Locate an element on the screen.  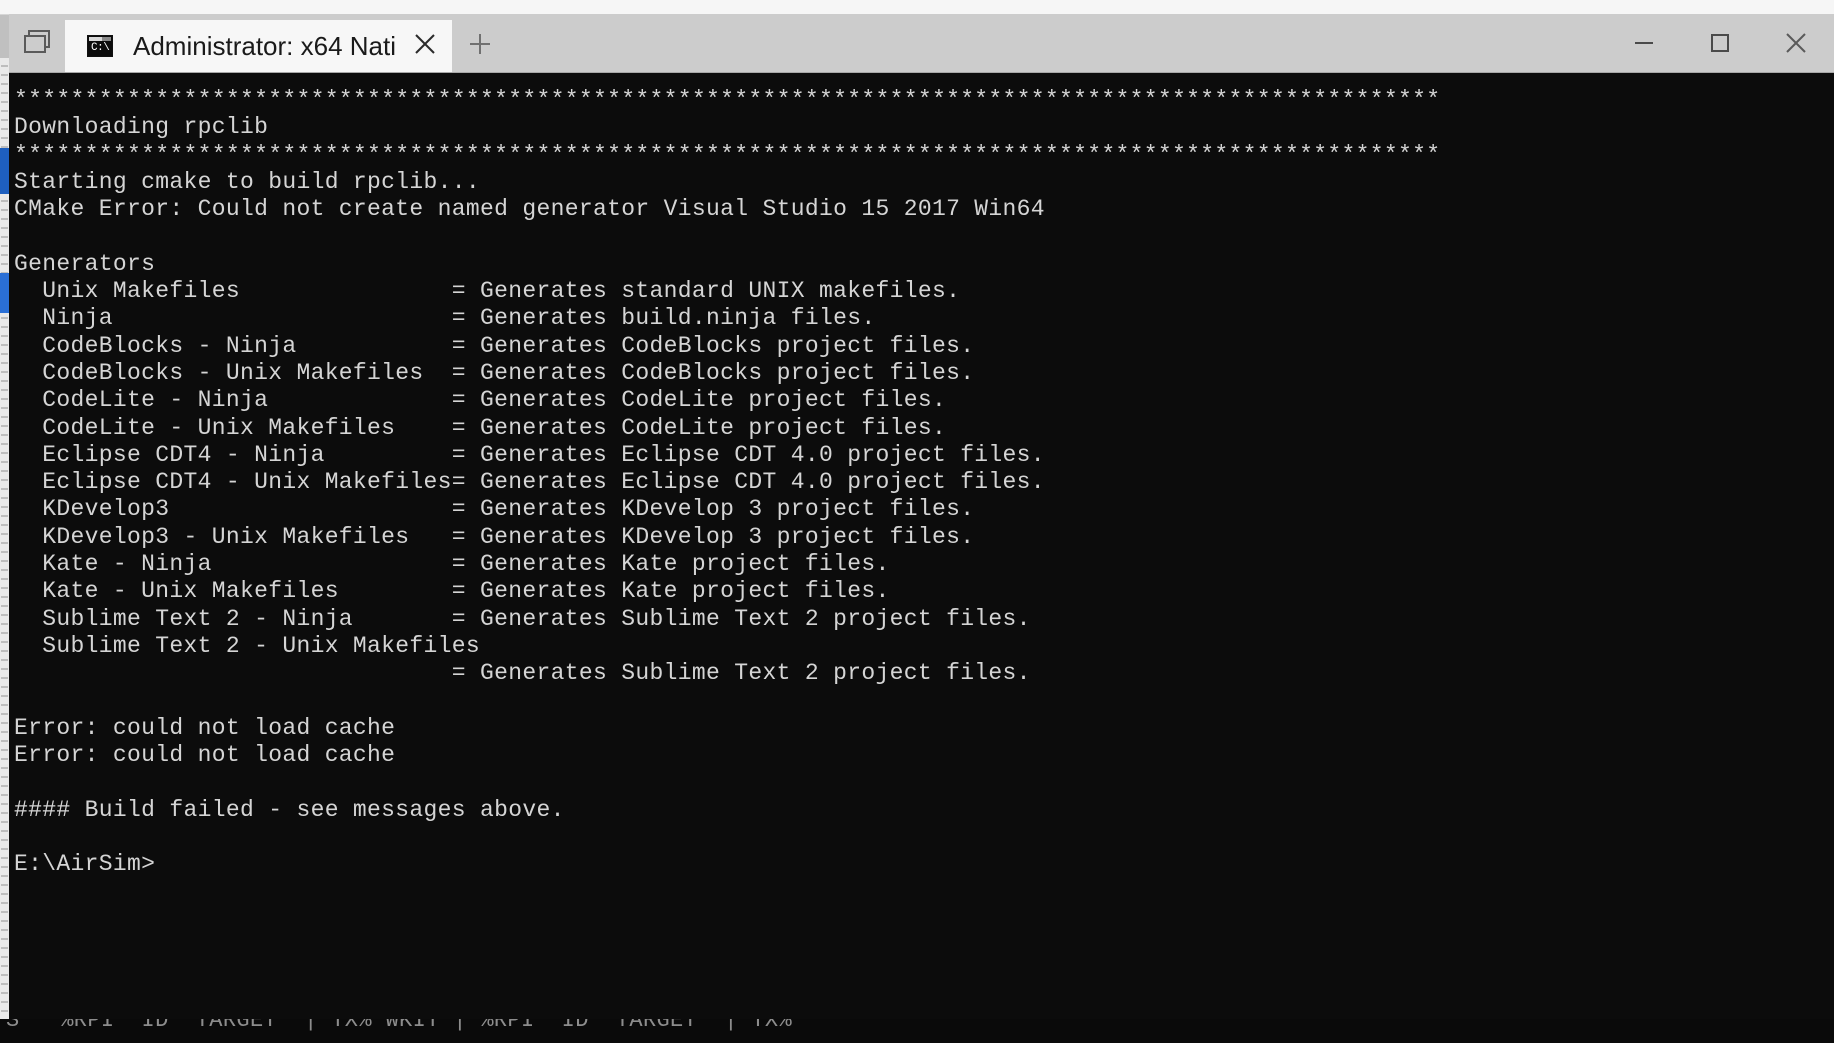
close-window-icon is located at coordinates (1796, 43).